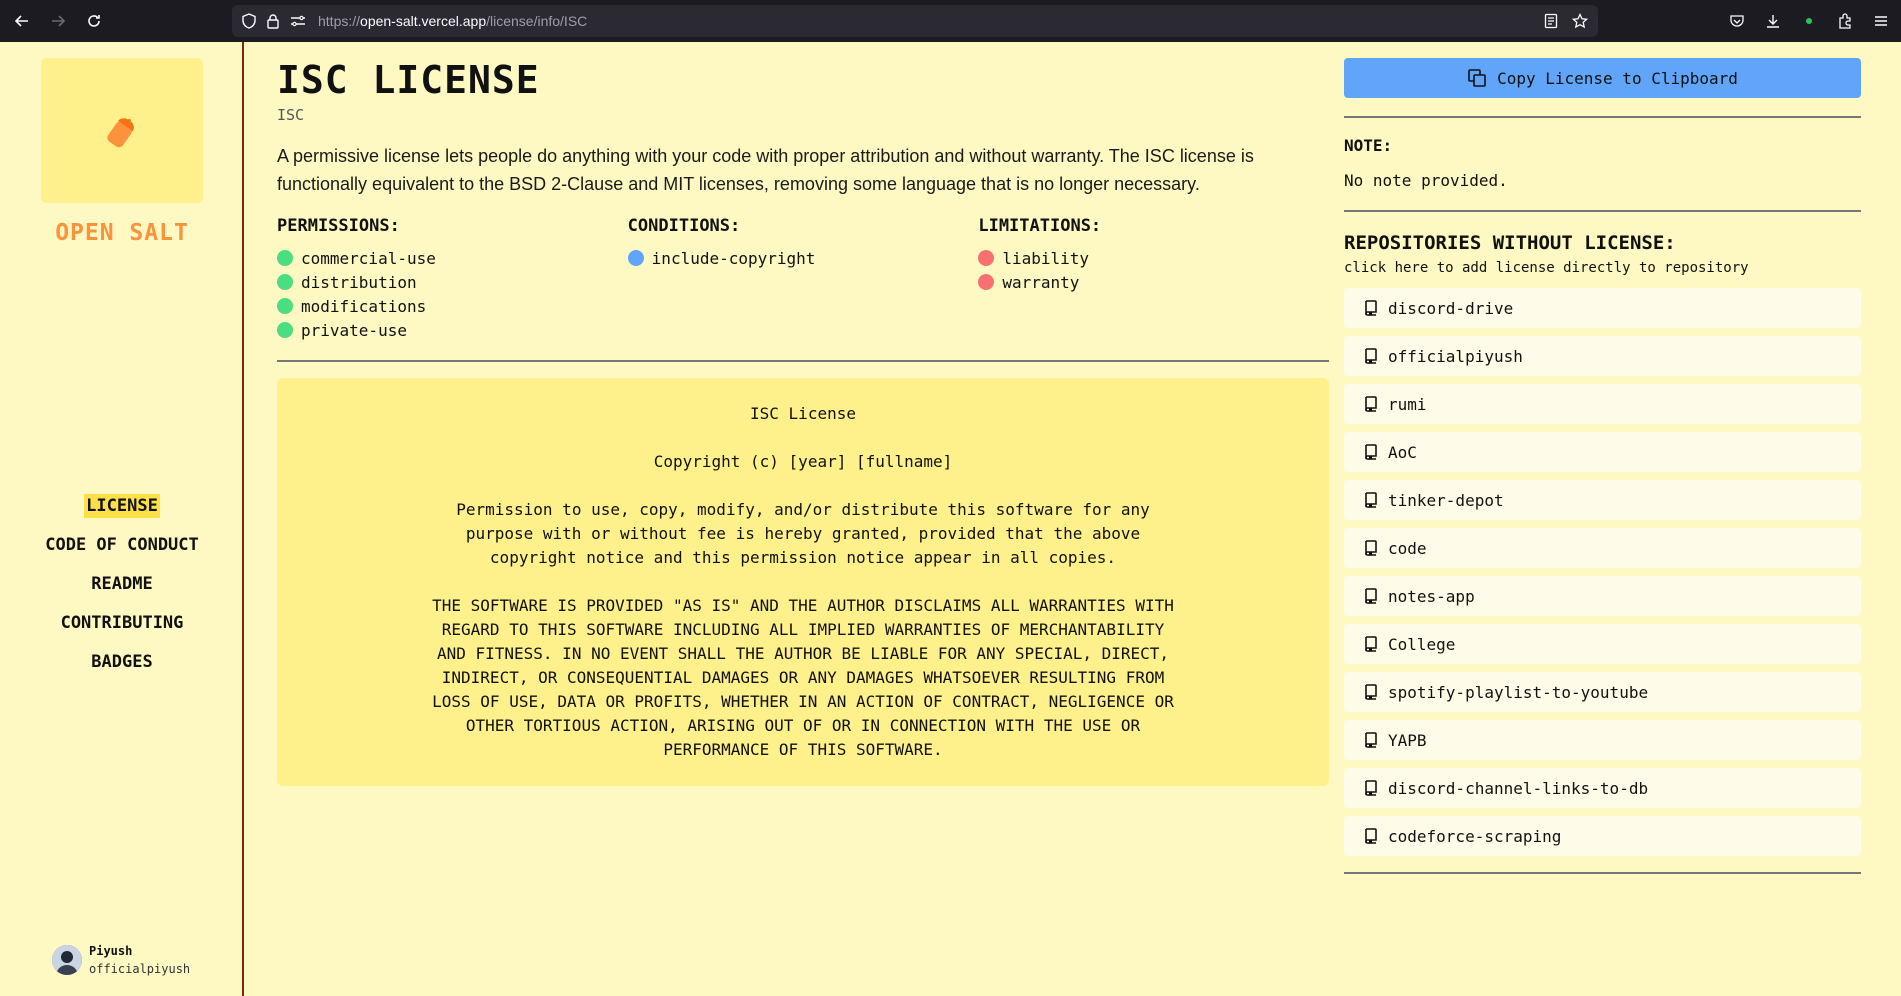 The image size is (1901, 996). Describe the element at coordinates (273, 21) in the screenshot. I see `lock-icon` at that location.